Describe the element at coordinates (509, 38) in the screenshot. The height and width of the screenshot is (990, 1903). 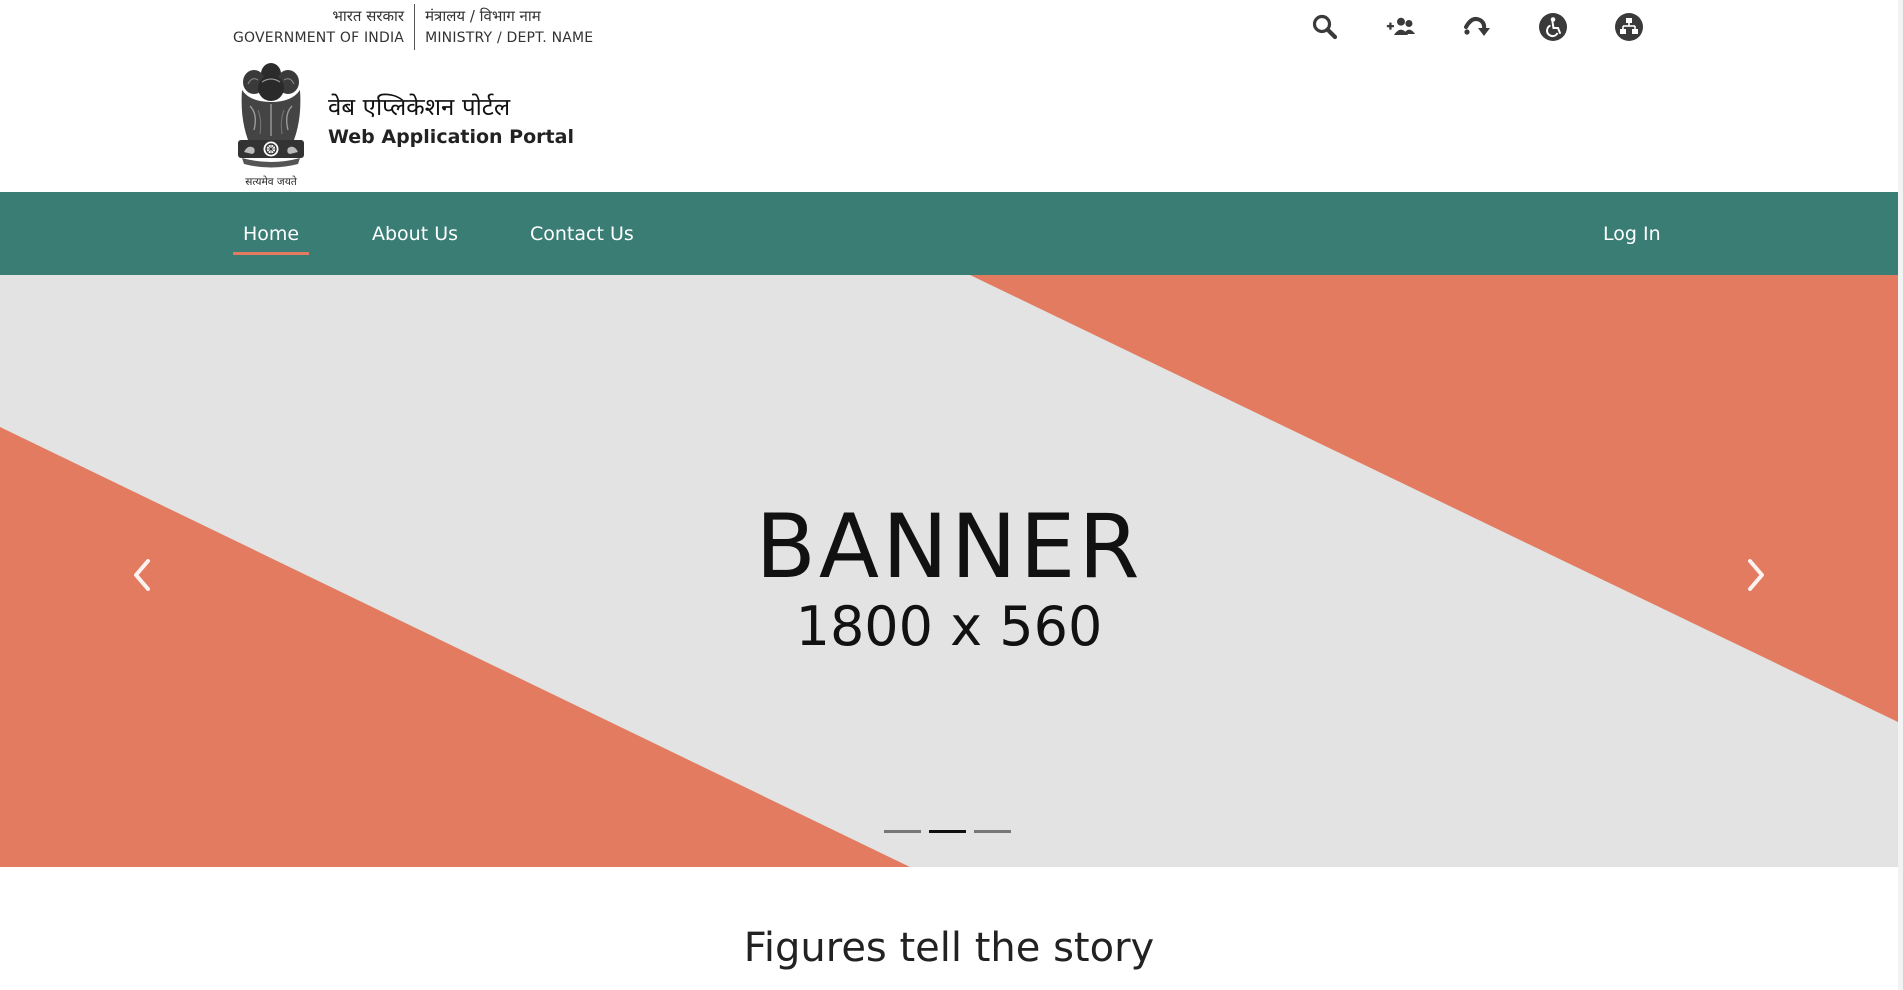
I see `ministry-english: MINISTRY / DEPT. NAME` at that location.